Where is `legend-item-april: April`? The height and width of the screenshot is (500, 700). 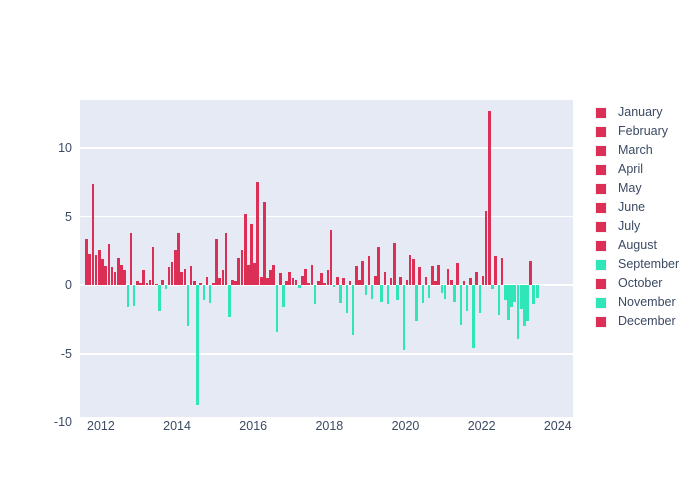
legend-item-april: April is located at coordinates (645, 169).